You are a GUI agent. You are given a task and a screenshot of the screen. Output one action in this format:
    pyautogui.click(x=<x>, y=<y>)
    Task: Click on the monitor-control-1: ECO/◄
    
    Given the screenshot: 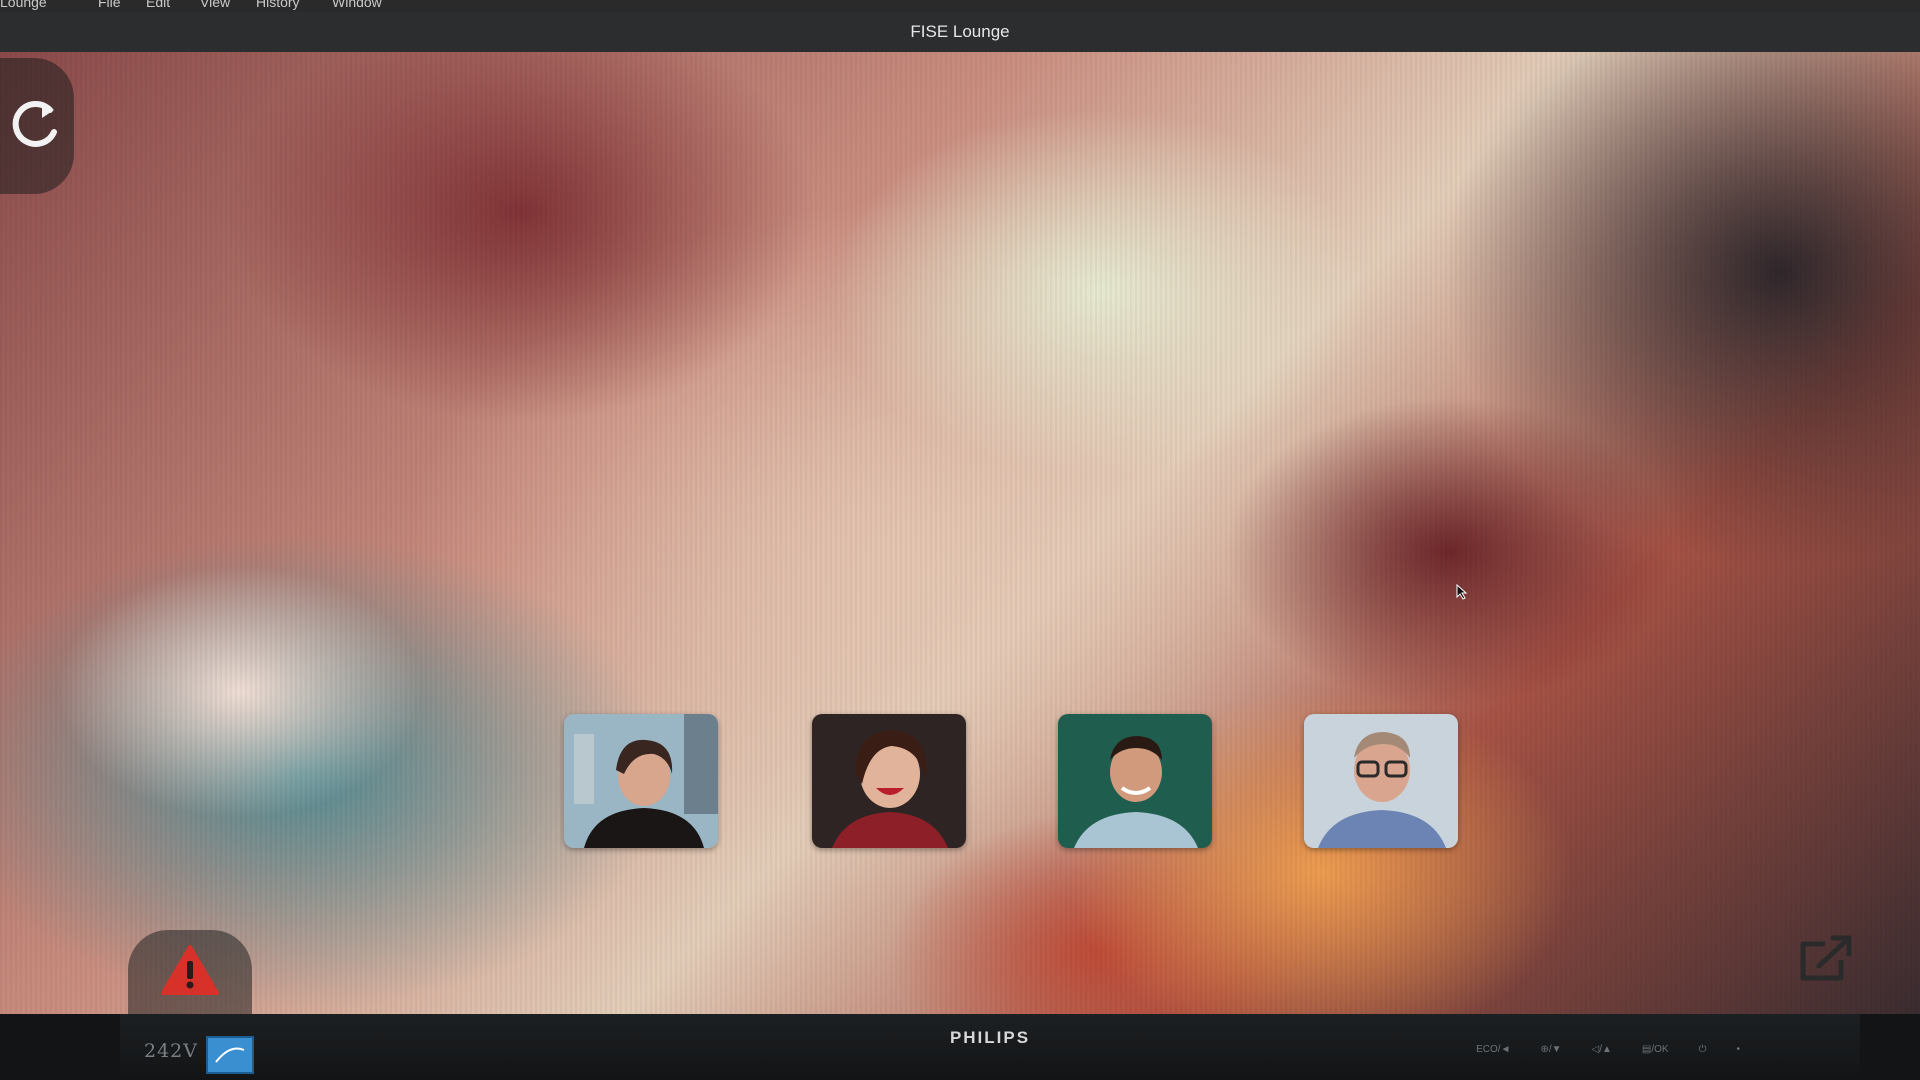 What is the action you would take?
    pyautogui.click(x=1493, y=1049)
    